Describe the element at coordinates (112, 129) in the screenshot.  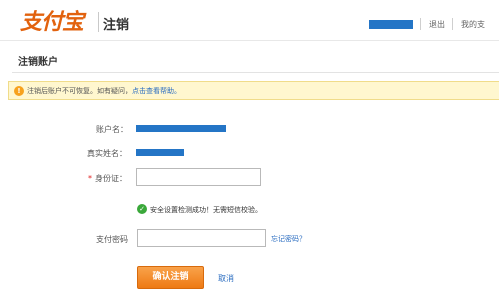
I see `account-label: 账户名：` at that location.